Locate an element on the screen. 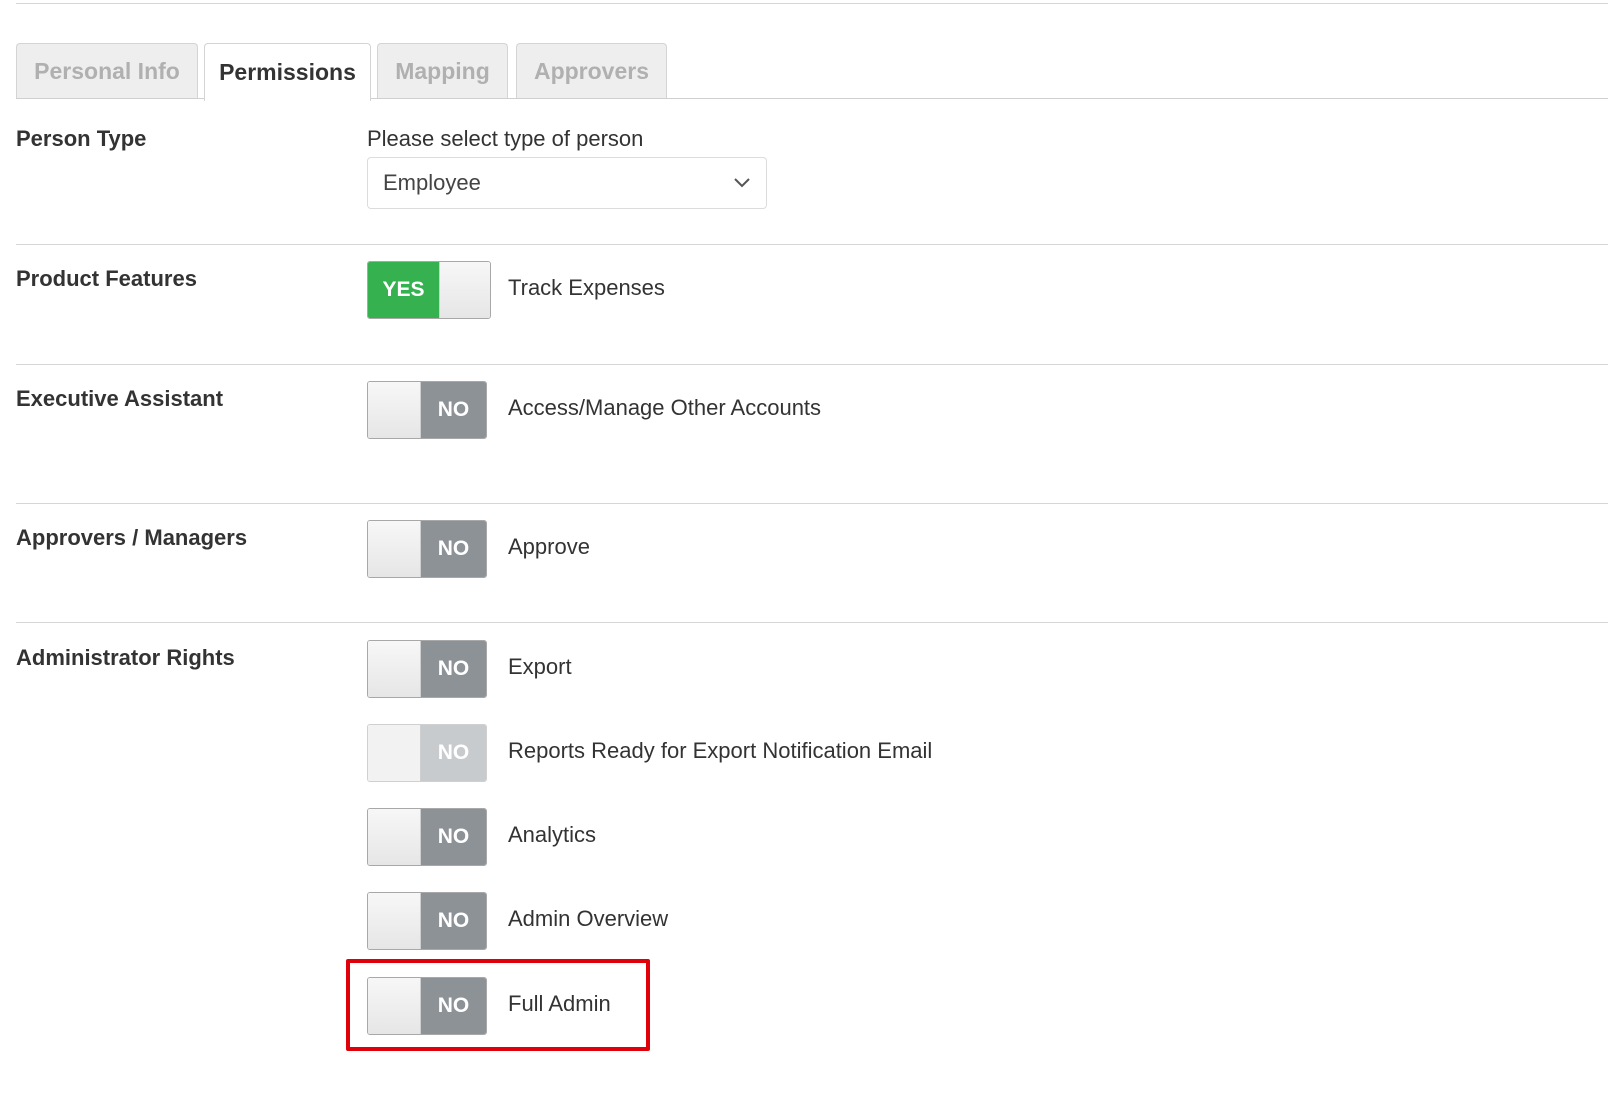  reports-ready-toggle: NO is located at coordinates (427, 753).